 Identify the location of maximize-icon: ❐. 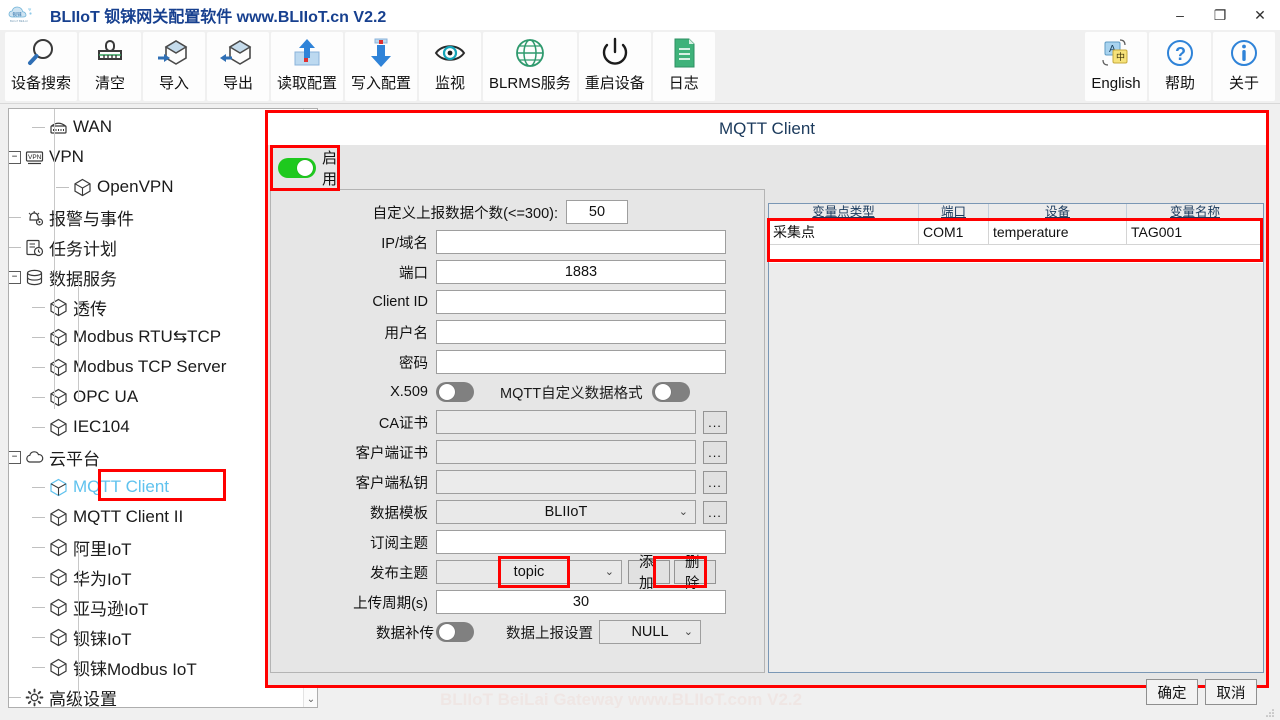
(1220, 15).